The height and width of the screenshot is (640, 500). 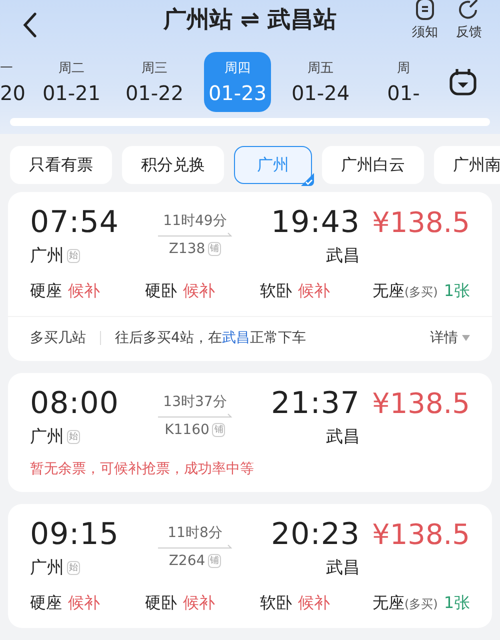 I want to click on train-number: Z138, so click(x=187, y=249).